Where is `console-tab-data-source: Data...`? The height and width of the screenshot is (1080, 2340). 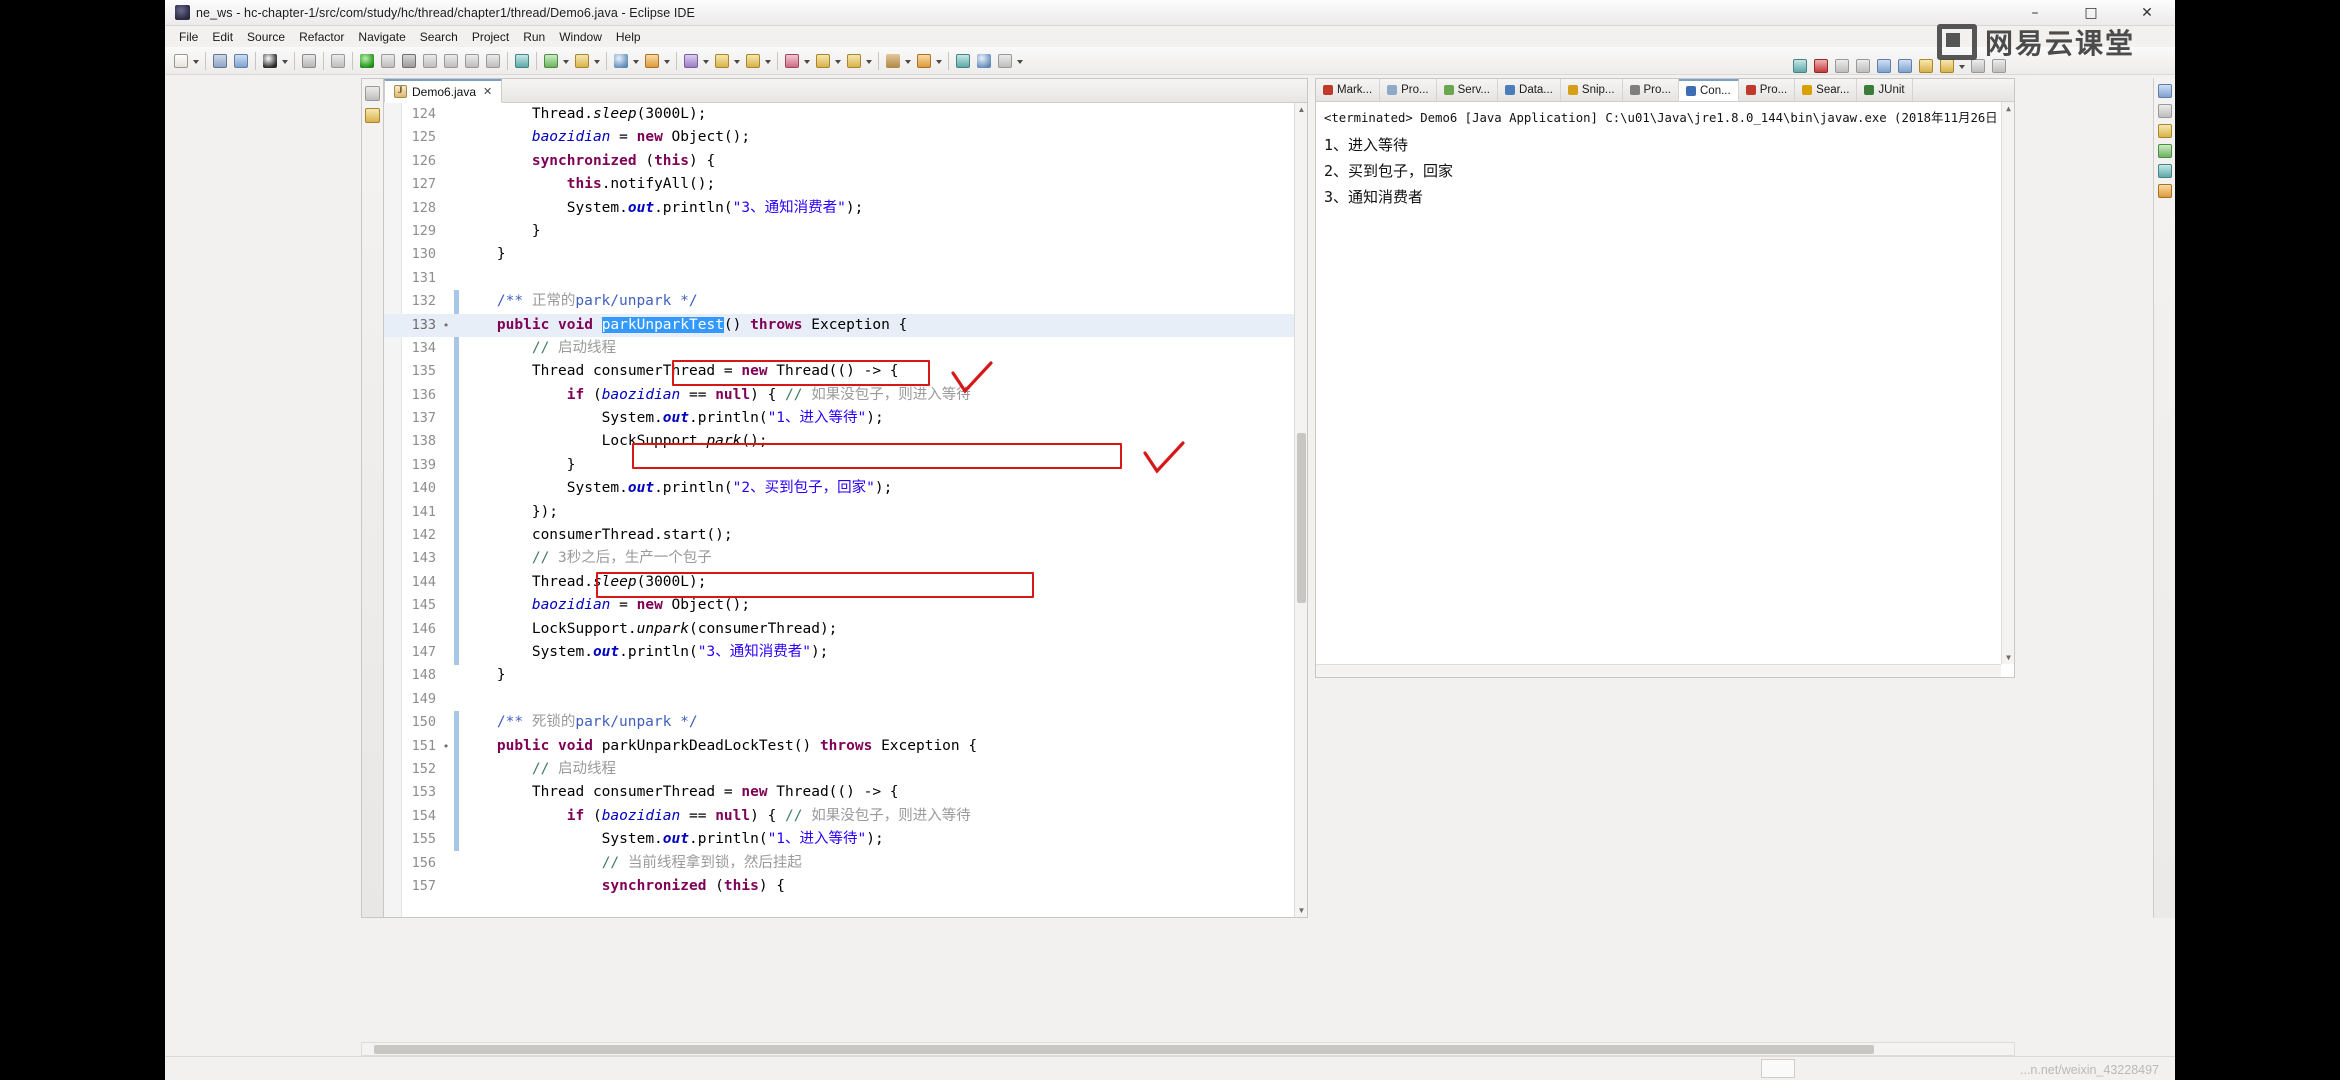
console-tab-data-source: Data... is located at coordinates (1529, 90).